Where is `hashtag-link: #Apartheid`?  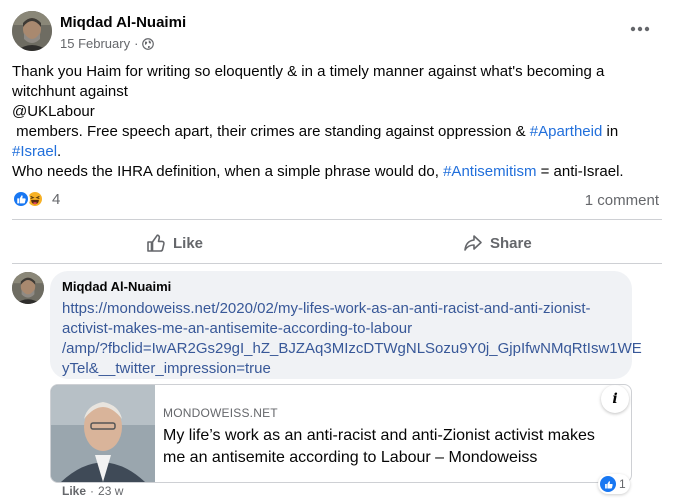
hashtag-link: #Apartheid is located at coordinates (566, 131).